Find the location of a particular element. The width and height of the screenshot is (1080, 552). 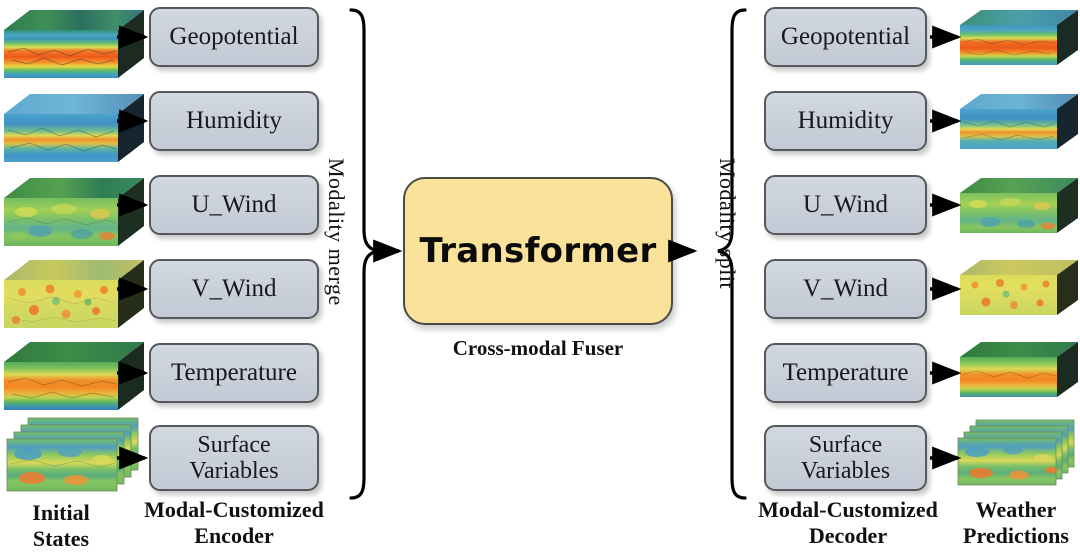

input-volume-u-wind is located at coordinates (74, 212).